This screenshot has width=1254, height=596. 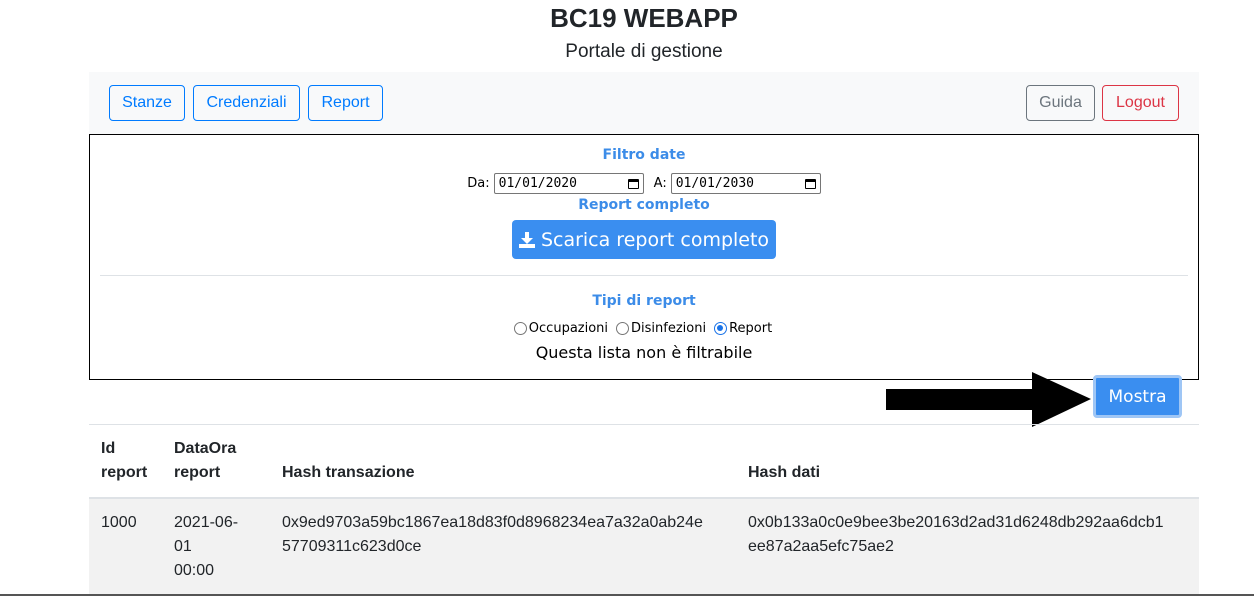 I want to click on radio-disinfezioni-label: Disinfezioni, so click(x=669, y=328).